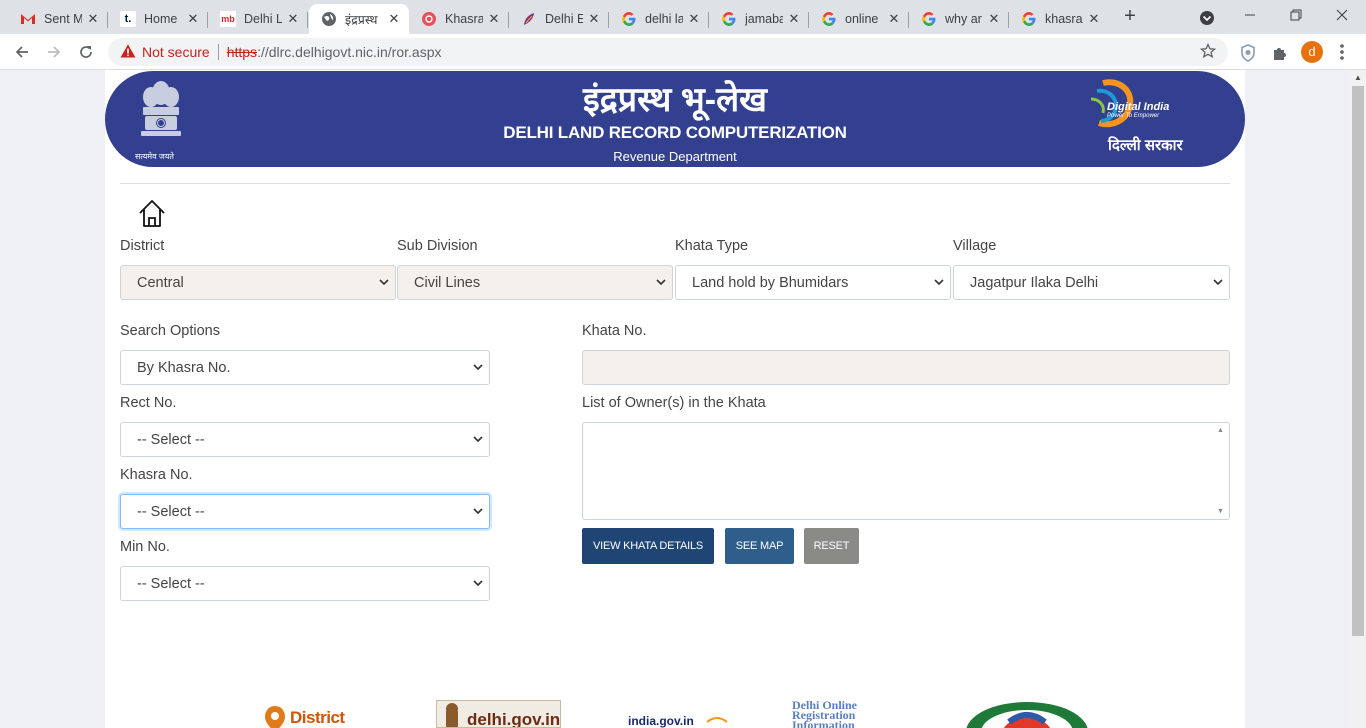  What do you see at coordinates (142, 246) in the screenshot?
I see `district-label: District` at bounding box center [142, 246].